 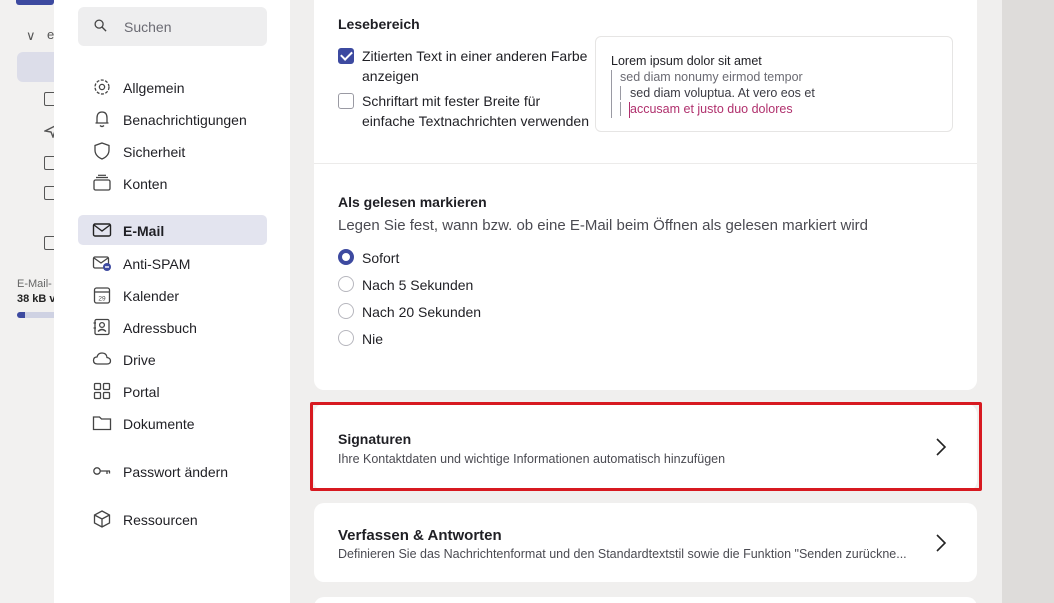 What do you see at coordinates (102, 230) in the screenshot?
I see `mail-icon` at bounding box center [102, 230].